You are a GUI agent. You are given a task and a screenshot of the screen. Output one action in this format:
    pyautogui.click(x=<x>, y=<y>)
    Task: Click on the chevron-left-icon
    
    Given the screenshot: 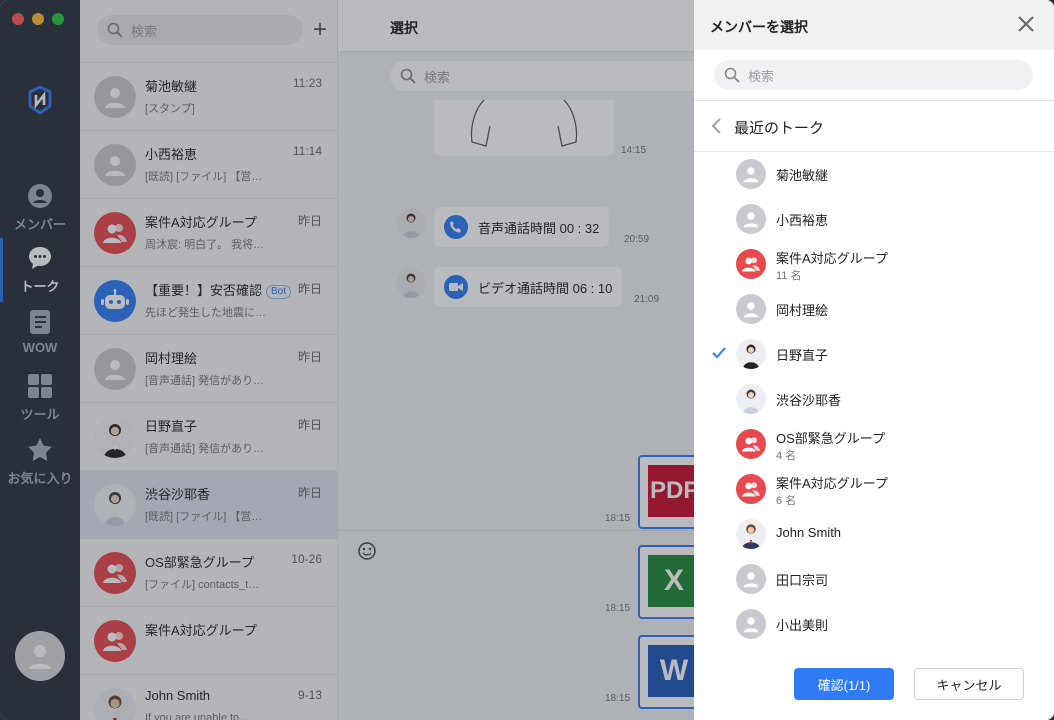 What is the action you would take?
    pyautogui.click(x=717, y=126)
    